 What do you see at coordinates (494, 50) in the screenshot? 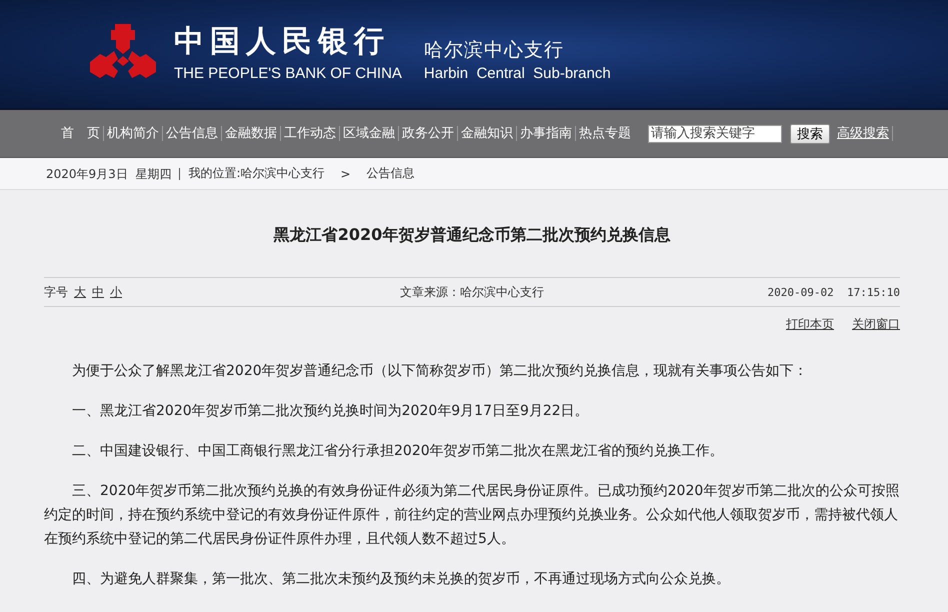
I see `branch-name: 哈尔滨中心支行` at bounding box center [494, 50].